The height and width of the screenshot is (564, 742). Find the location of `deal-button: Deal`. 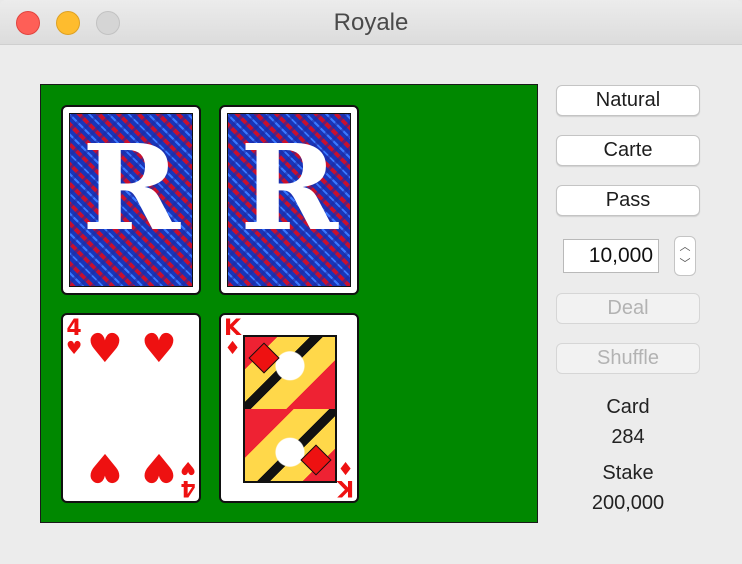

deal-button: Deal is located at coordinates (628, 308).